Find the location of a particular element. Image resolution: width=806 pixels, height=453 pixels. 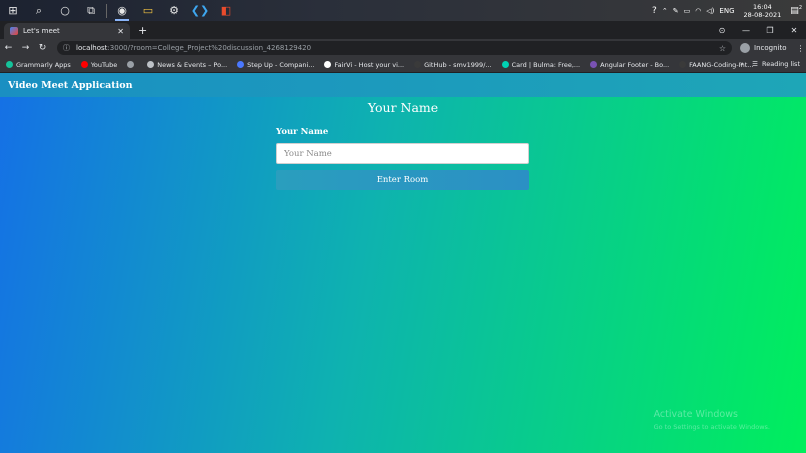

bookmark-item is located at coordinates (132, 64).